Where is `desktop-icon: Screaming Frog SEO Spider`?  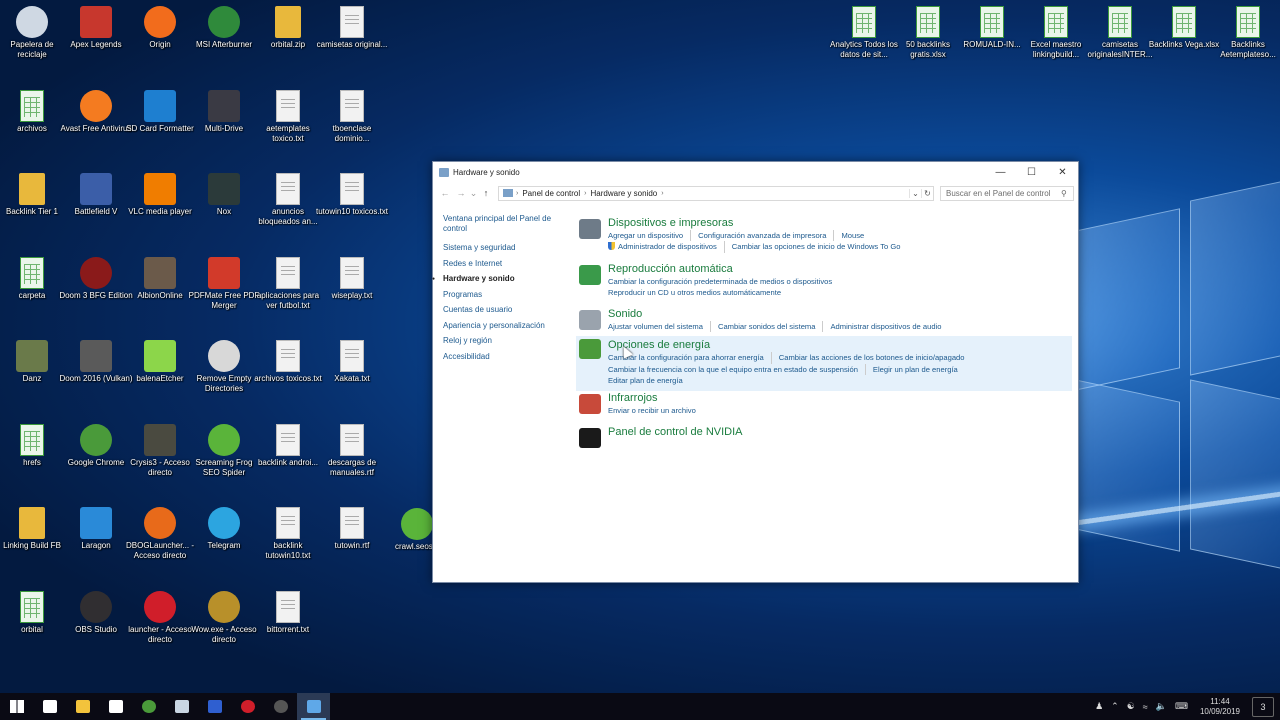
desktop-icon: Screaming Frog SEO Spider is located at coordinates (224, 449).